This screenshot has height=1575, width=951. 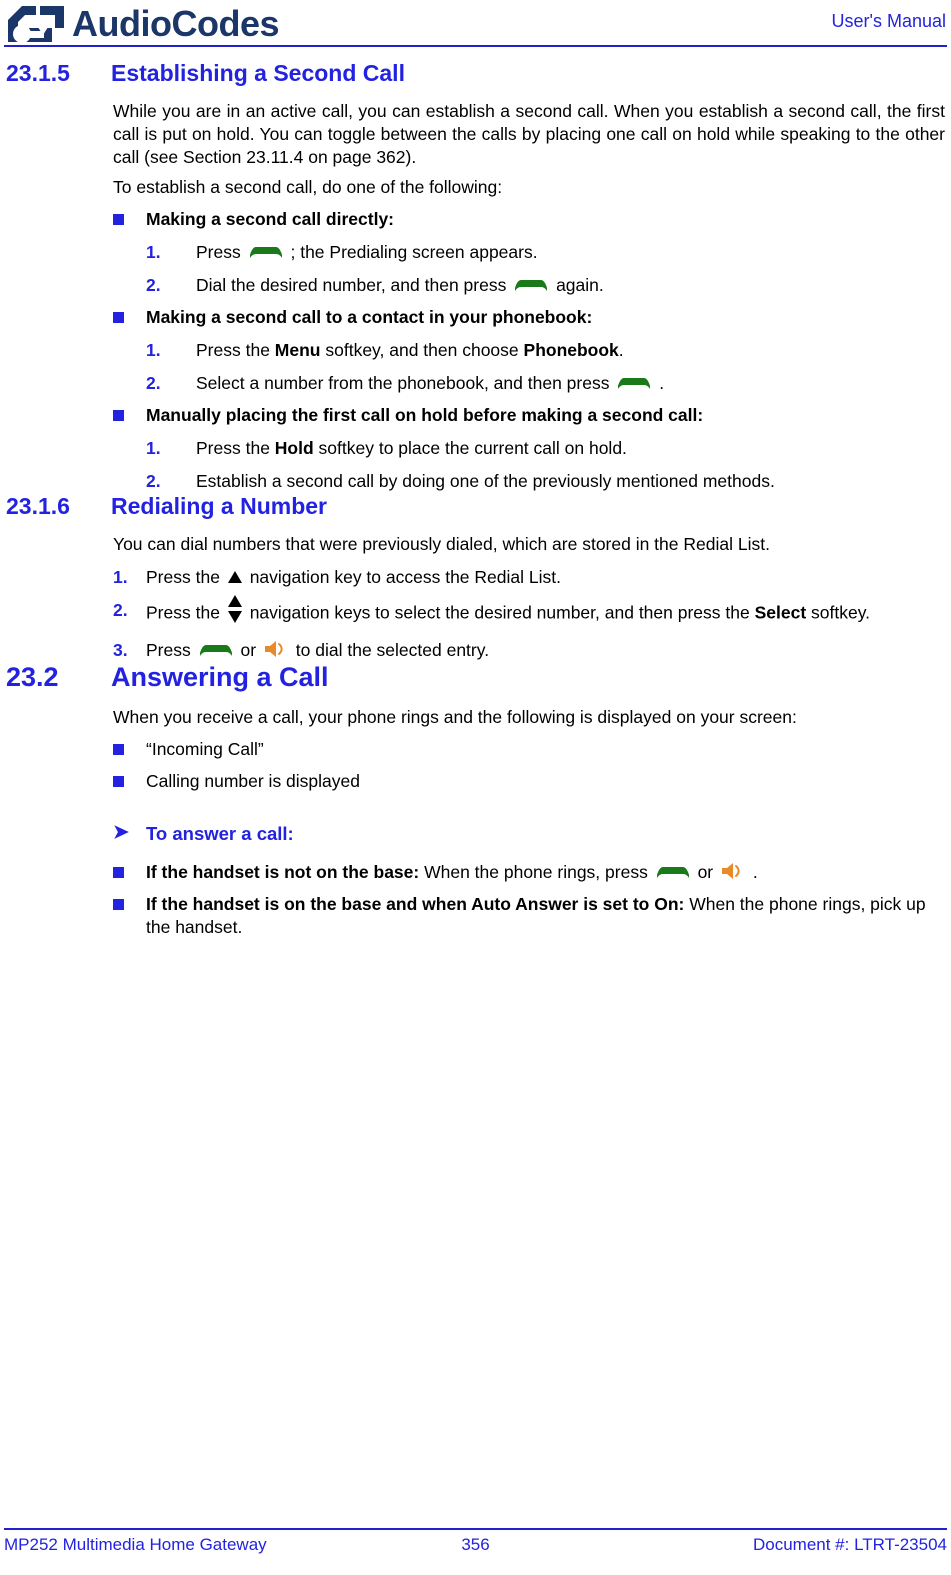 What do you see at coordinates (475, 1529) in the screenshot?
I see `footer-divider` at bounding box center [475, 1529].